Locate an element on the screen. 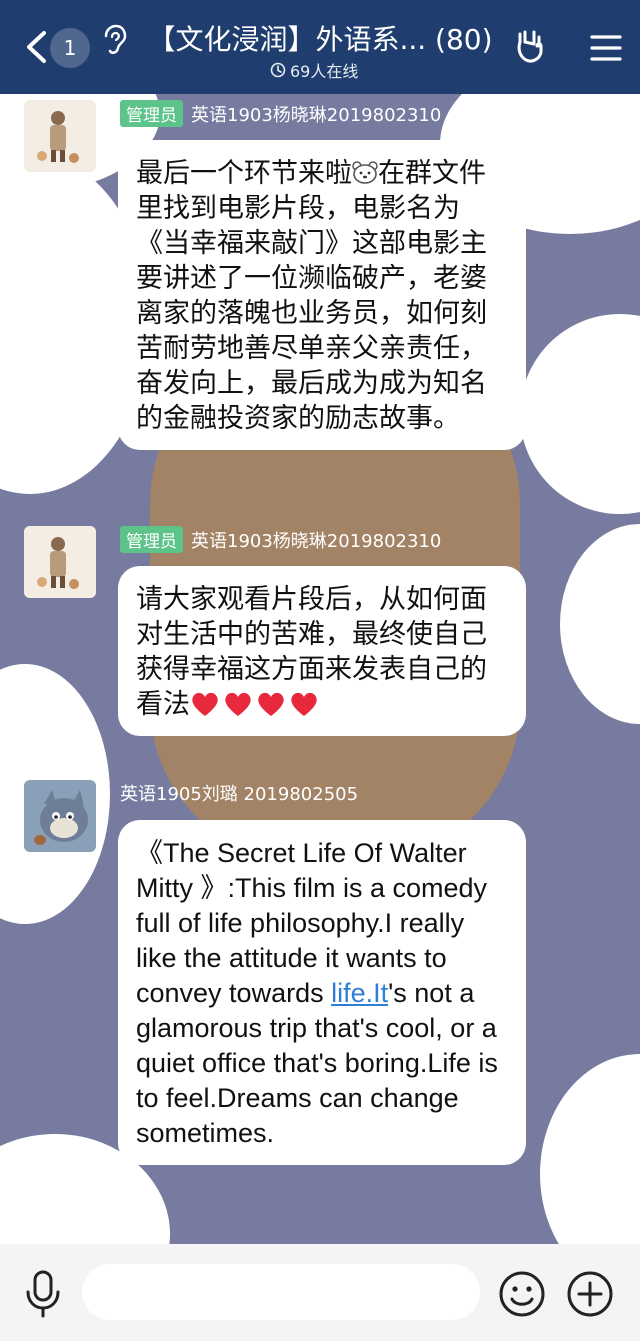 Image resolution: width=640 pixels, height=1341 pixels. online-status: 69人在线 is located at coordinates (314, 70).